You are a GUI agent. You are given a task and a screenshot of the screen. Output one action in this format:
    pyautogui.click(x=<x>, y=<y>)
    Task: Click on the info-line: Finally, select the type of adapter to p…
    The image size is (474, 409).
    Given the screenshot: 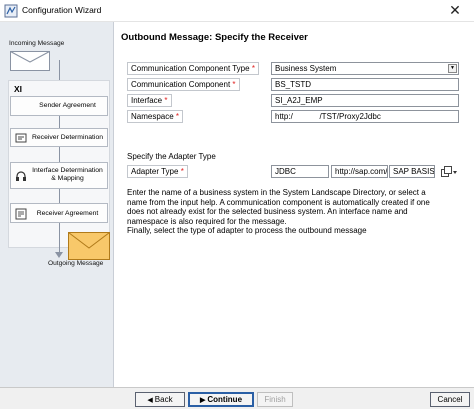 What is the action you would take?
    pyautogui.click(x=247, y=231)
    